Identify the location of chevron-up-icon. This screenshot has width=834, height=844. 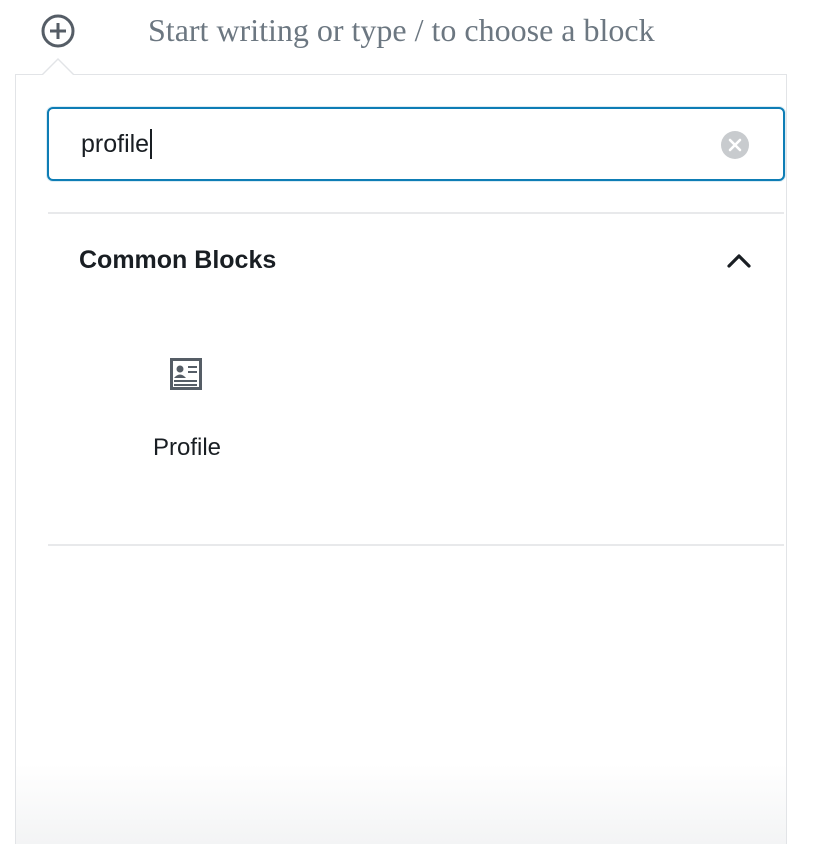
(739, 261).